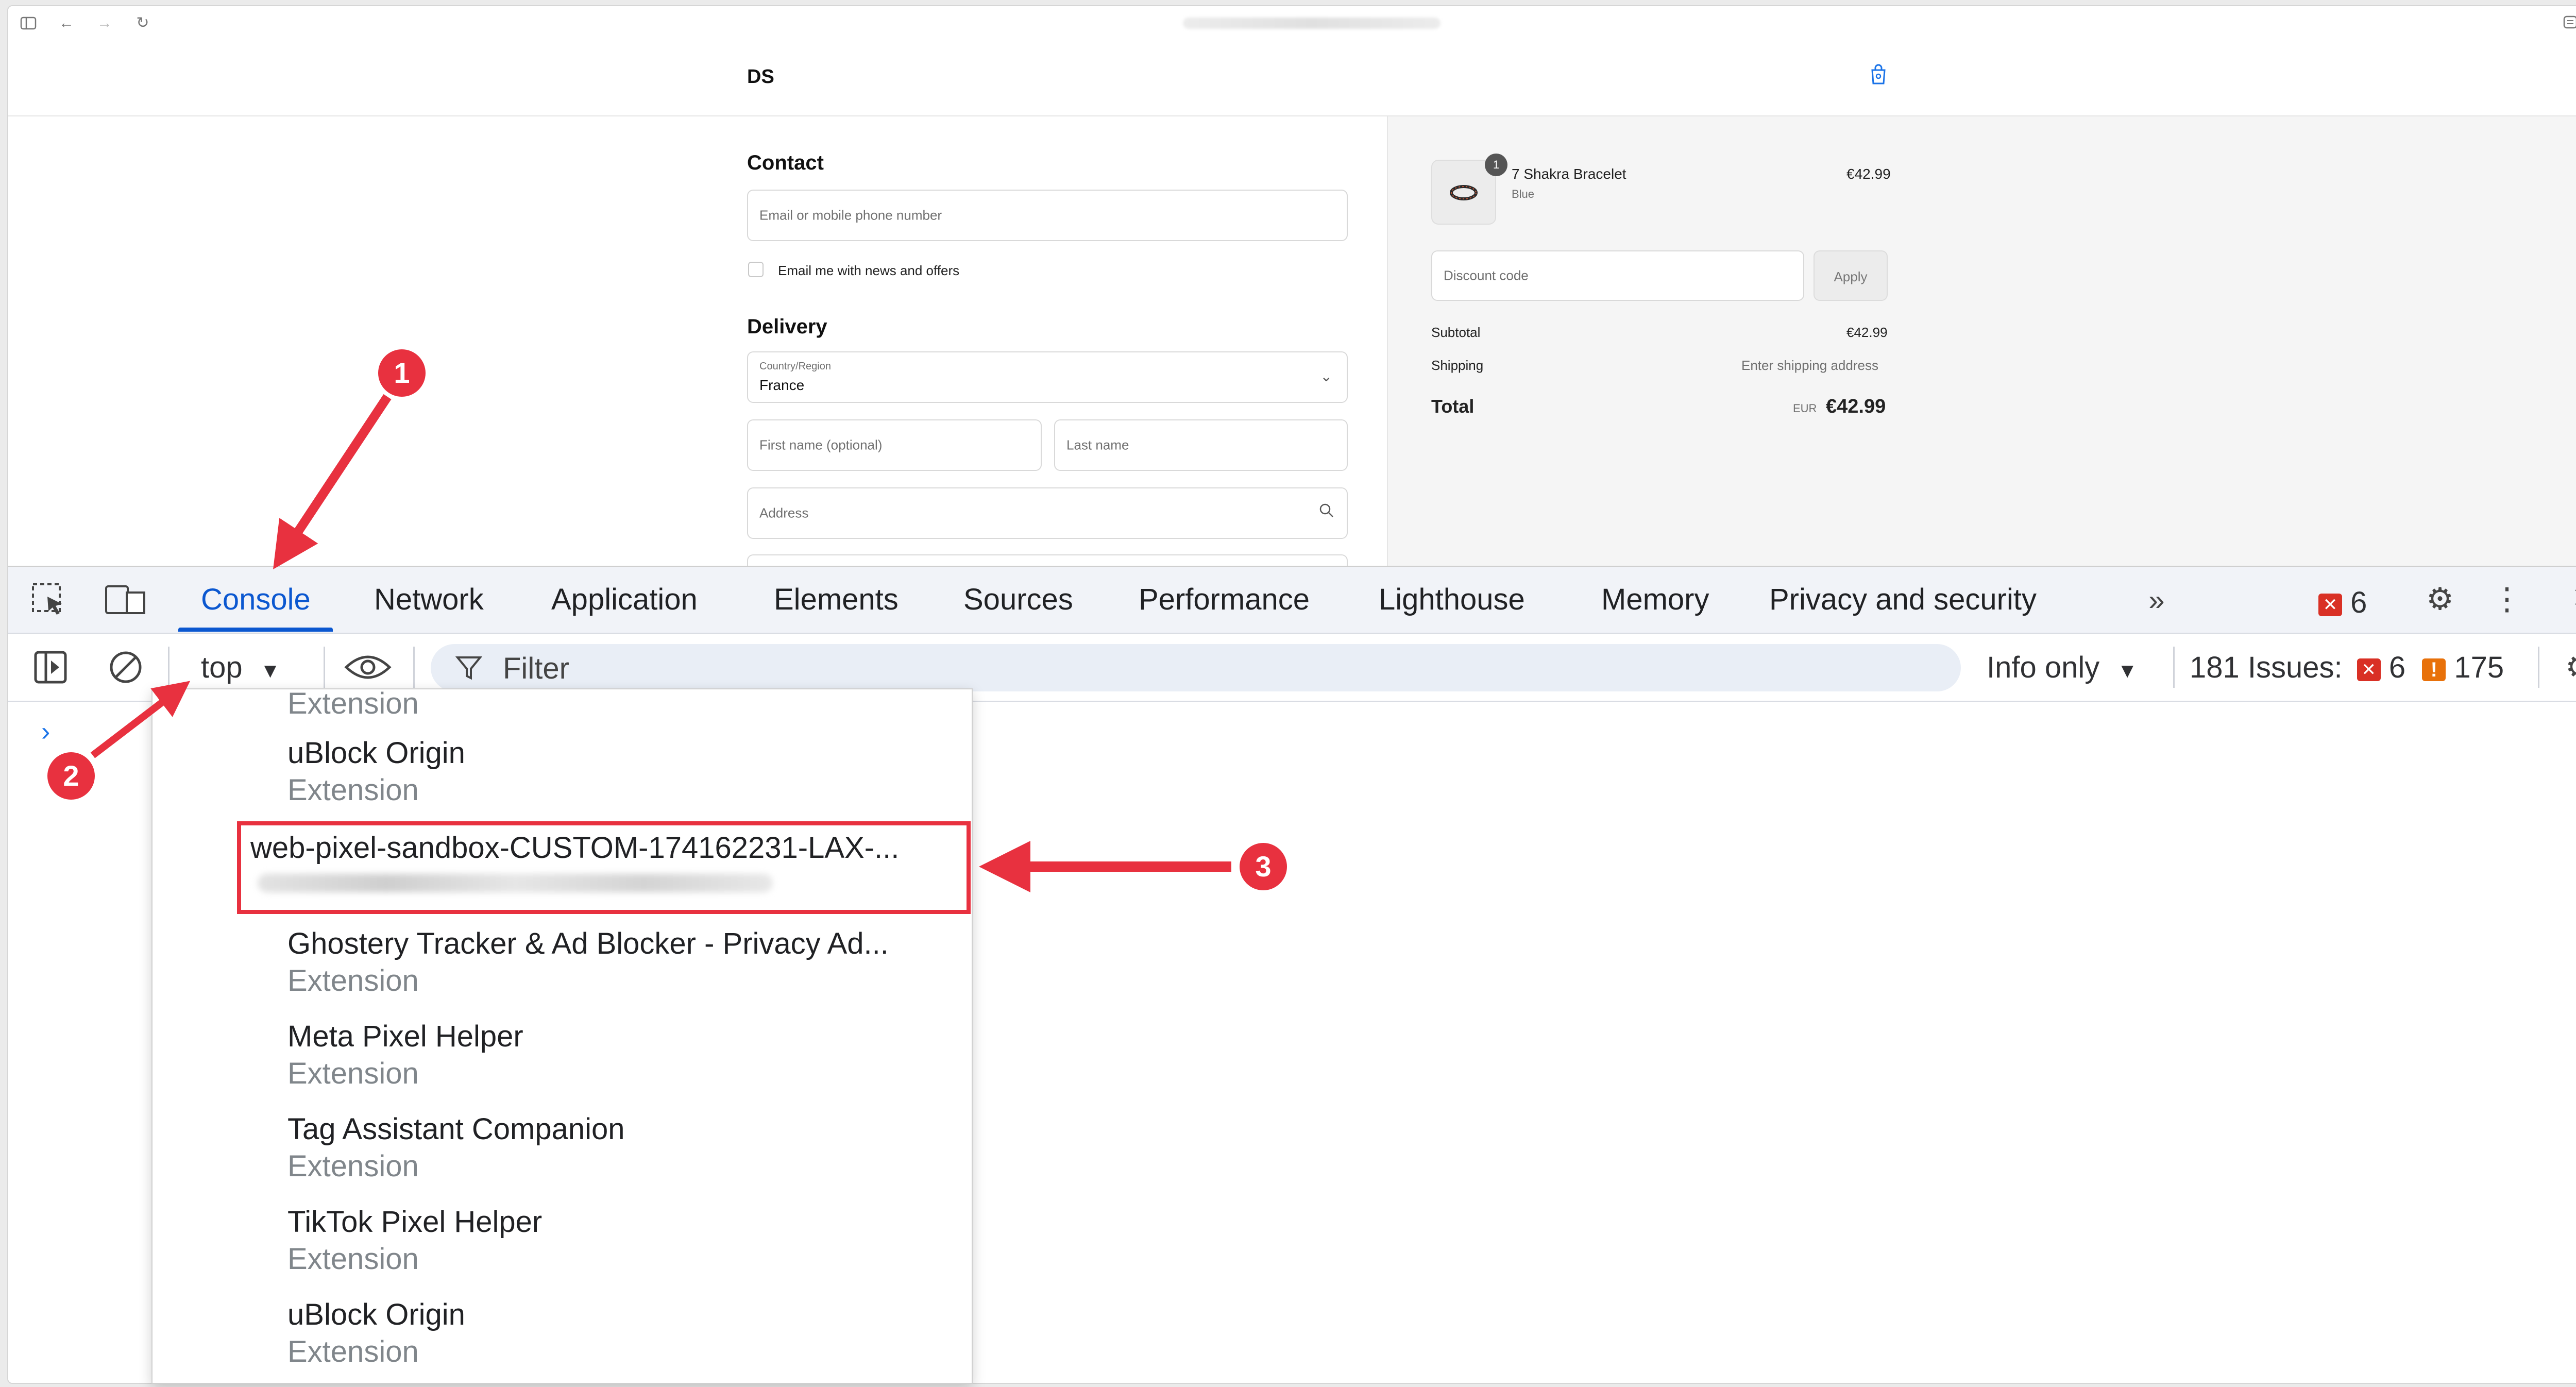  Describe the element at coordinates (140, 719) in the screenshot. I see `arrow-to-context-selector` at that location.